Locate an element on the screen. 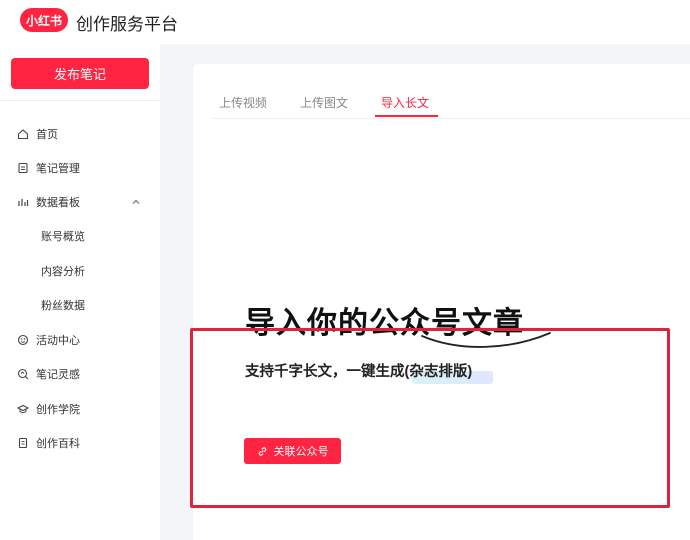 This screenshot has width=690, height=540. sidebar-item-label: 活动中心 is located at coordinates (58, 341).